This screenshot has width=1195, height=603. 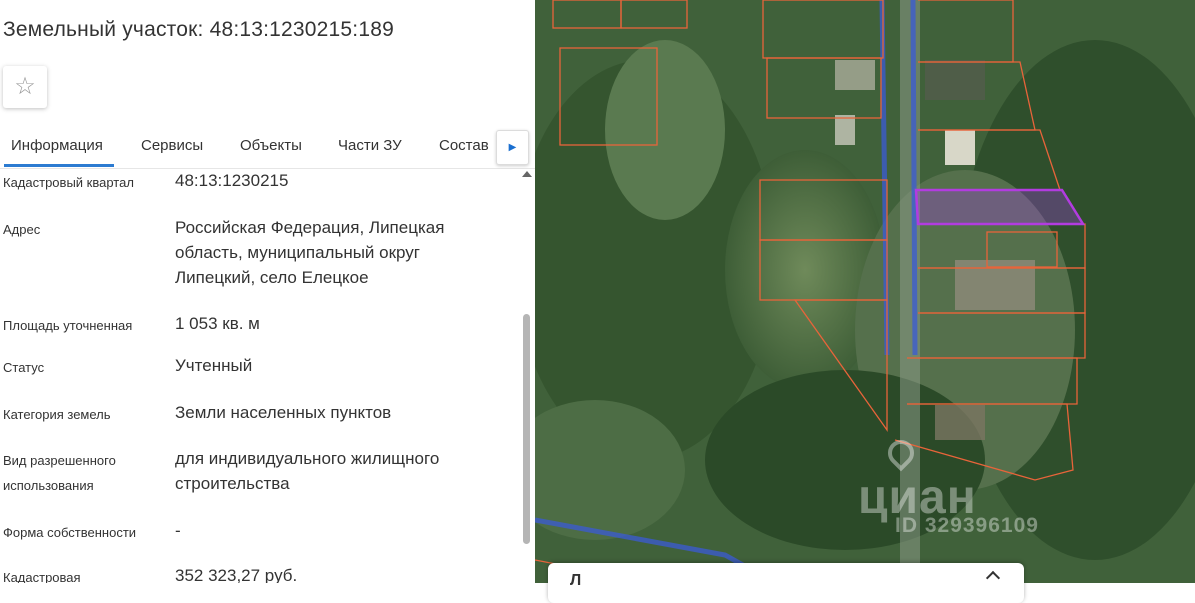 I want to click on property-value: Земли населенных пунктов, so click(x=283, y=412).